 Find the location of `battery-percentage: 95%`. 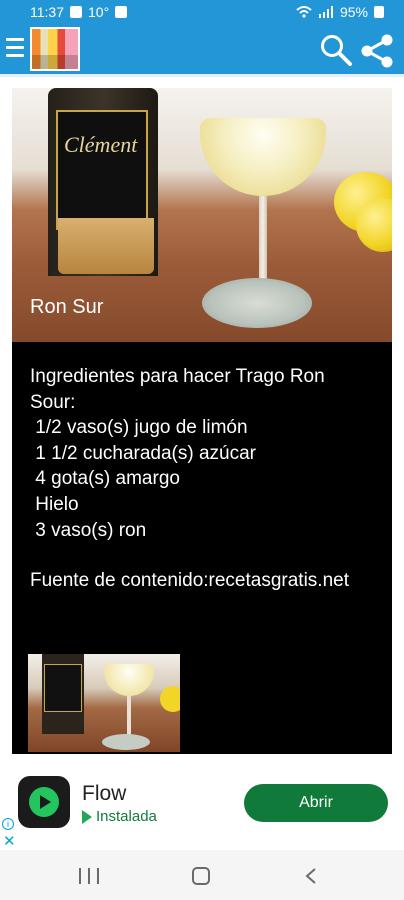

battery-percentage: 95% is located at coordinates (353, 12).